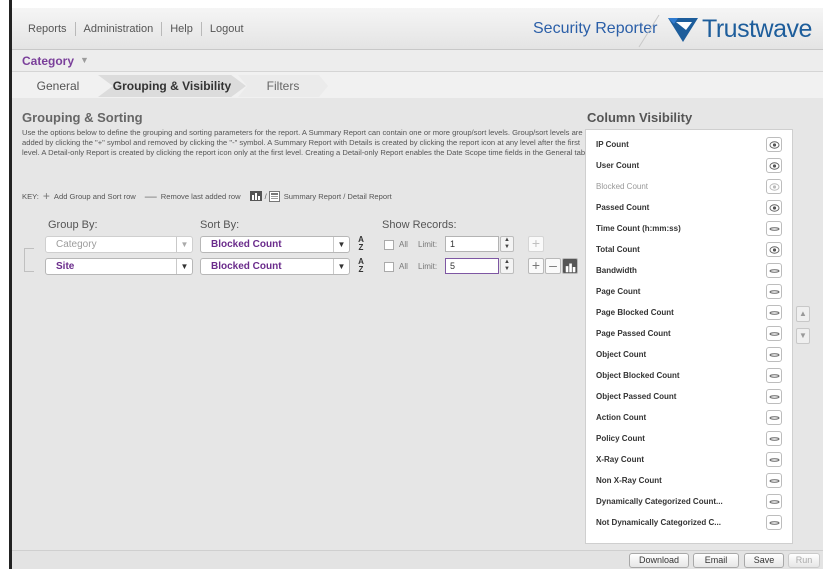 Image resolution: width=823 pixels, height=569 pixels. What do you see at coordinates (337, 196) in the screenshot?
I see `key-report-text: Summary Report / Detail Report` at bounding box center [337, 196].